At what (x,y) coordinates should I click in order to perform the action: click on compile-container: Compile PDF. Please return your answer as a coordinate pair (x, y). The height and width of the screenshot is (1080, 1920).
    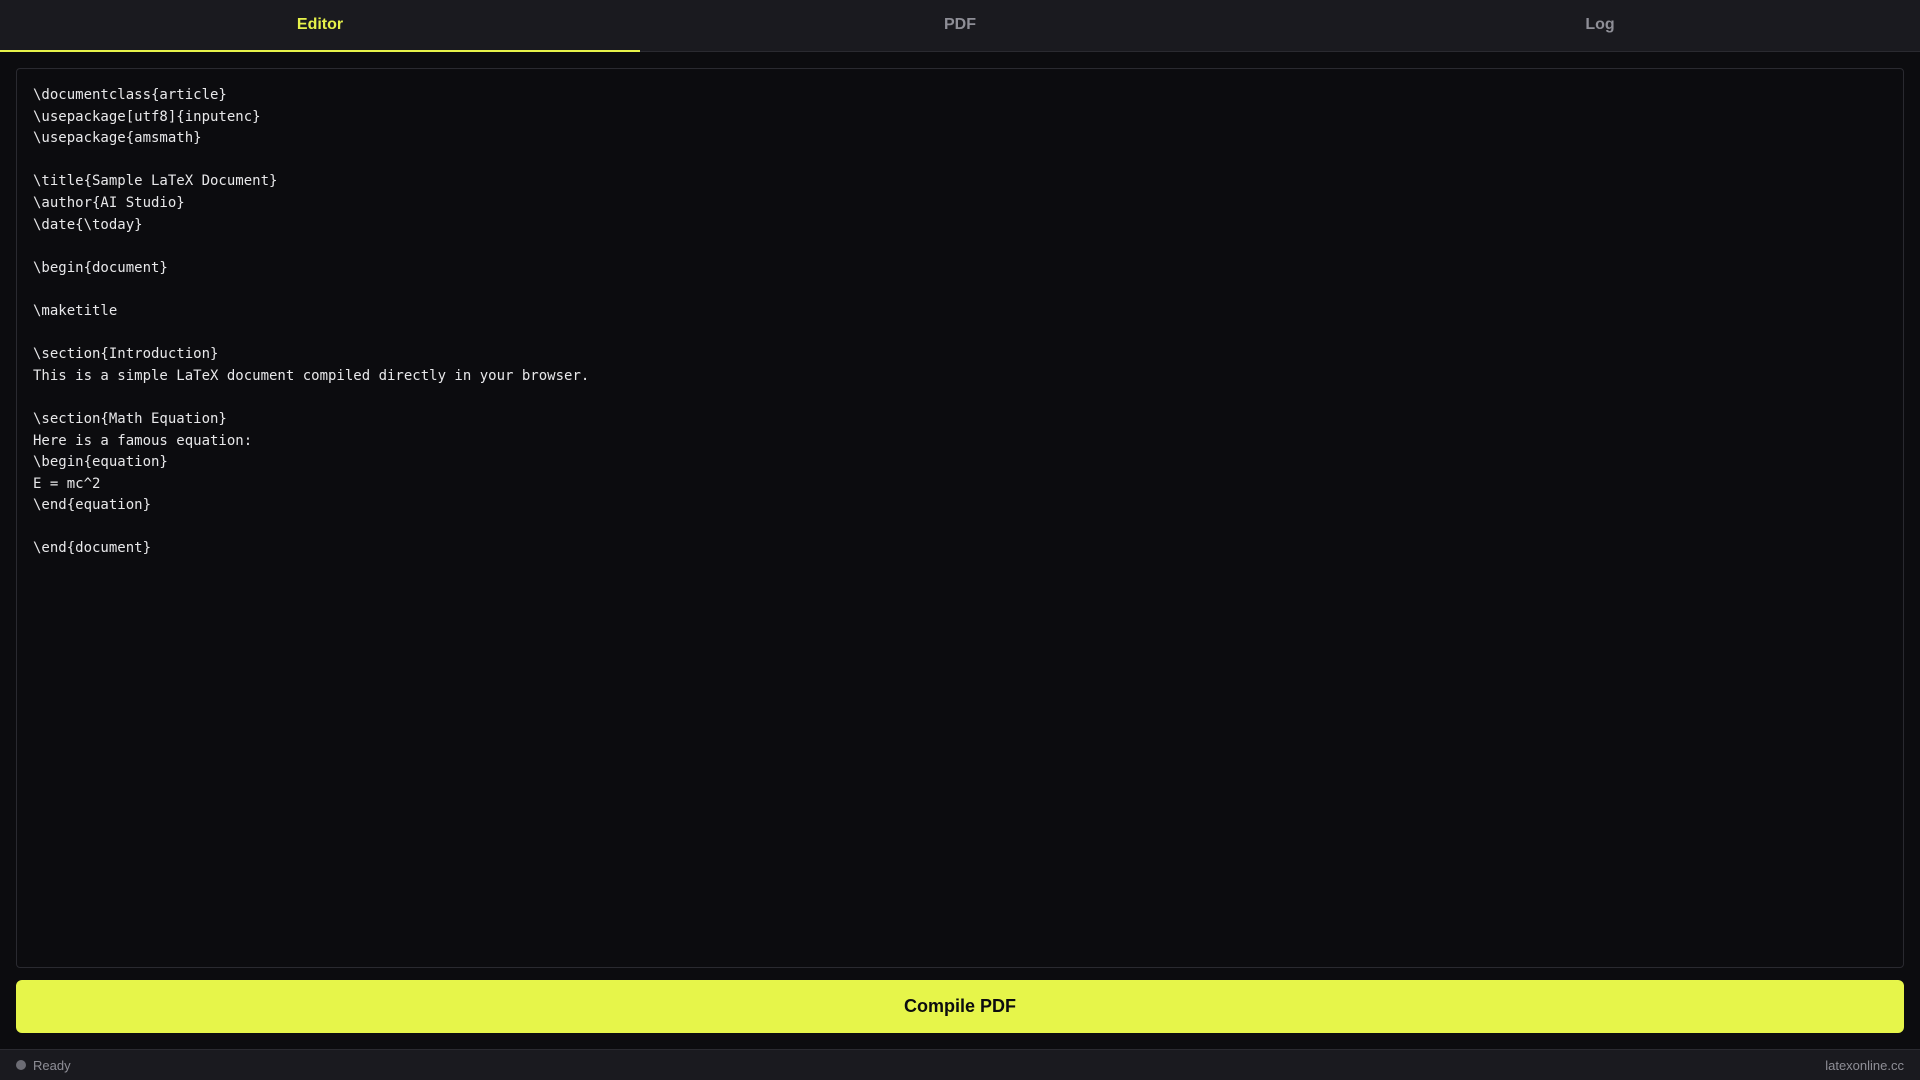
    Looking at the image, I should click on (960, 1008).